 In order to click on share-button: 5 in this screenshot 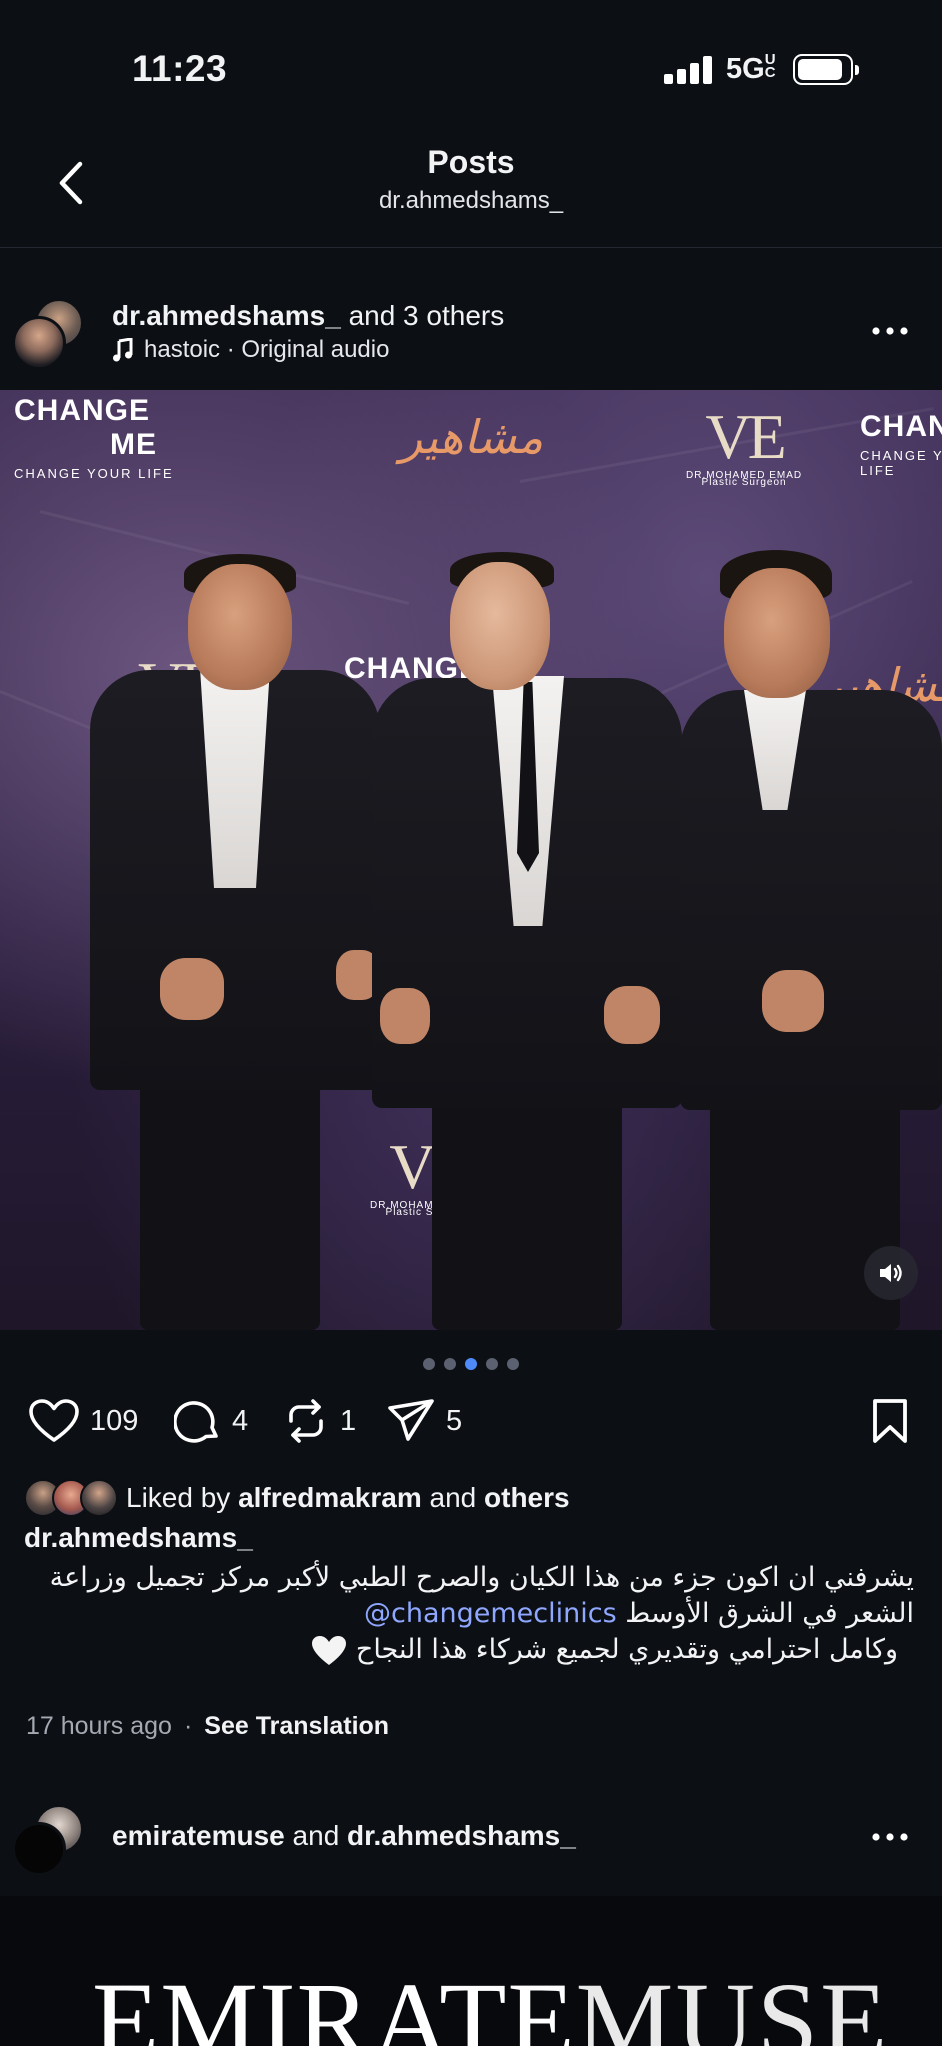, I will do `click(424, 1421)`.